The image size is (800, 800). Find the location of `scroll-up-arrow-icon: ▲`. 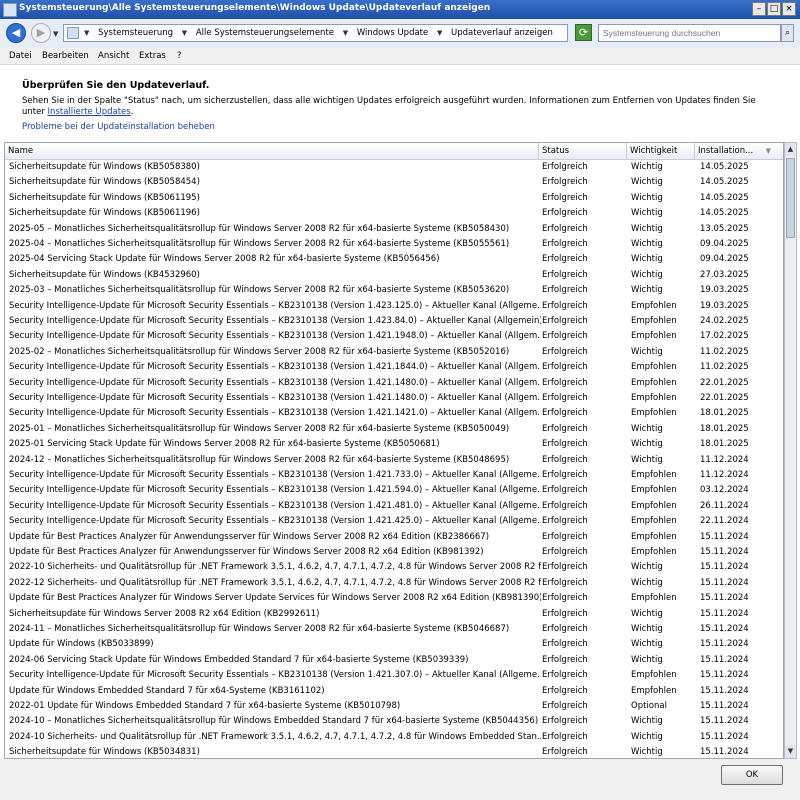

scroll-up-arrow-icon: ▲ is located at coordinates (790, 149).